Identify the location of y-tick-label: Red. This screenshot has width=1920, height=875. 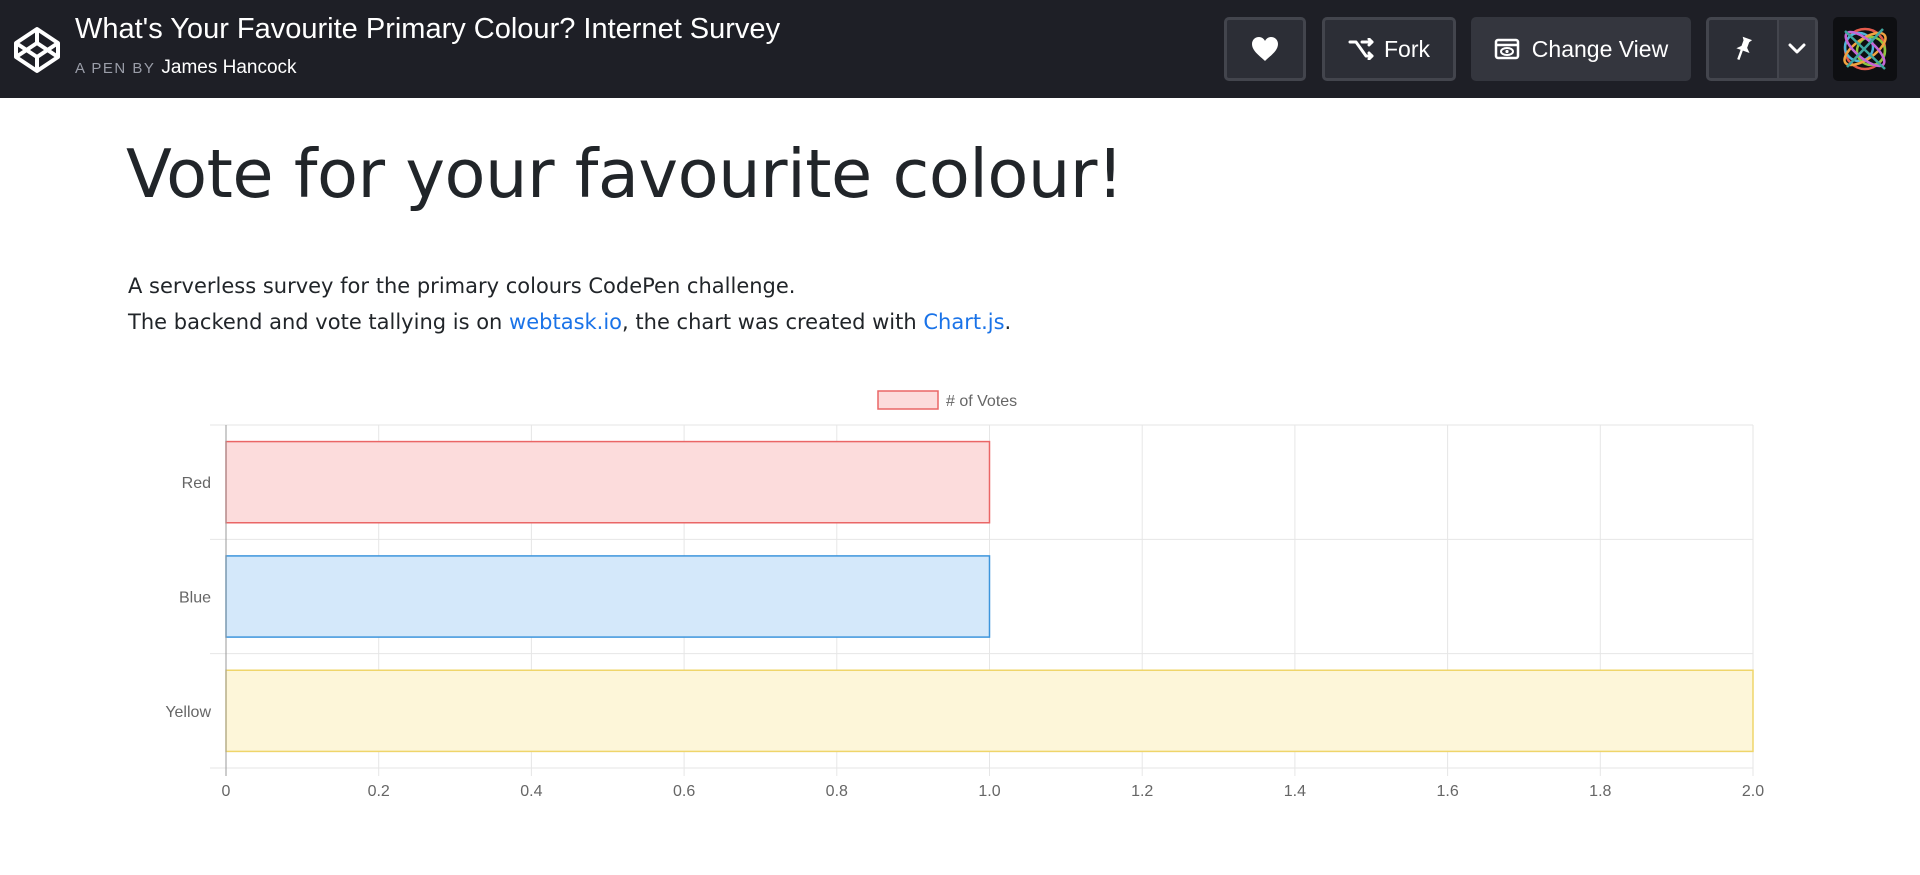
(196, 483).